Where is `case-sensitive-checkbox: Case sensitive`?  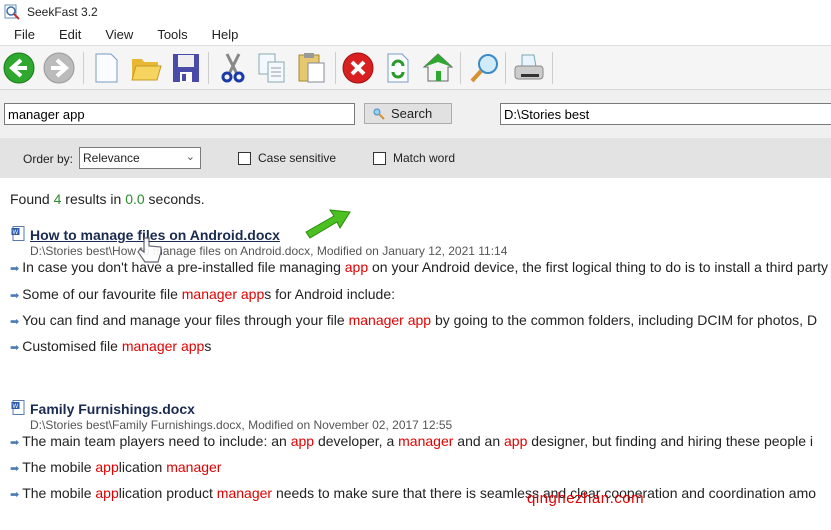 case-sensitive-checkbox: Case sensitive is located at coordinates (287, 158).